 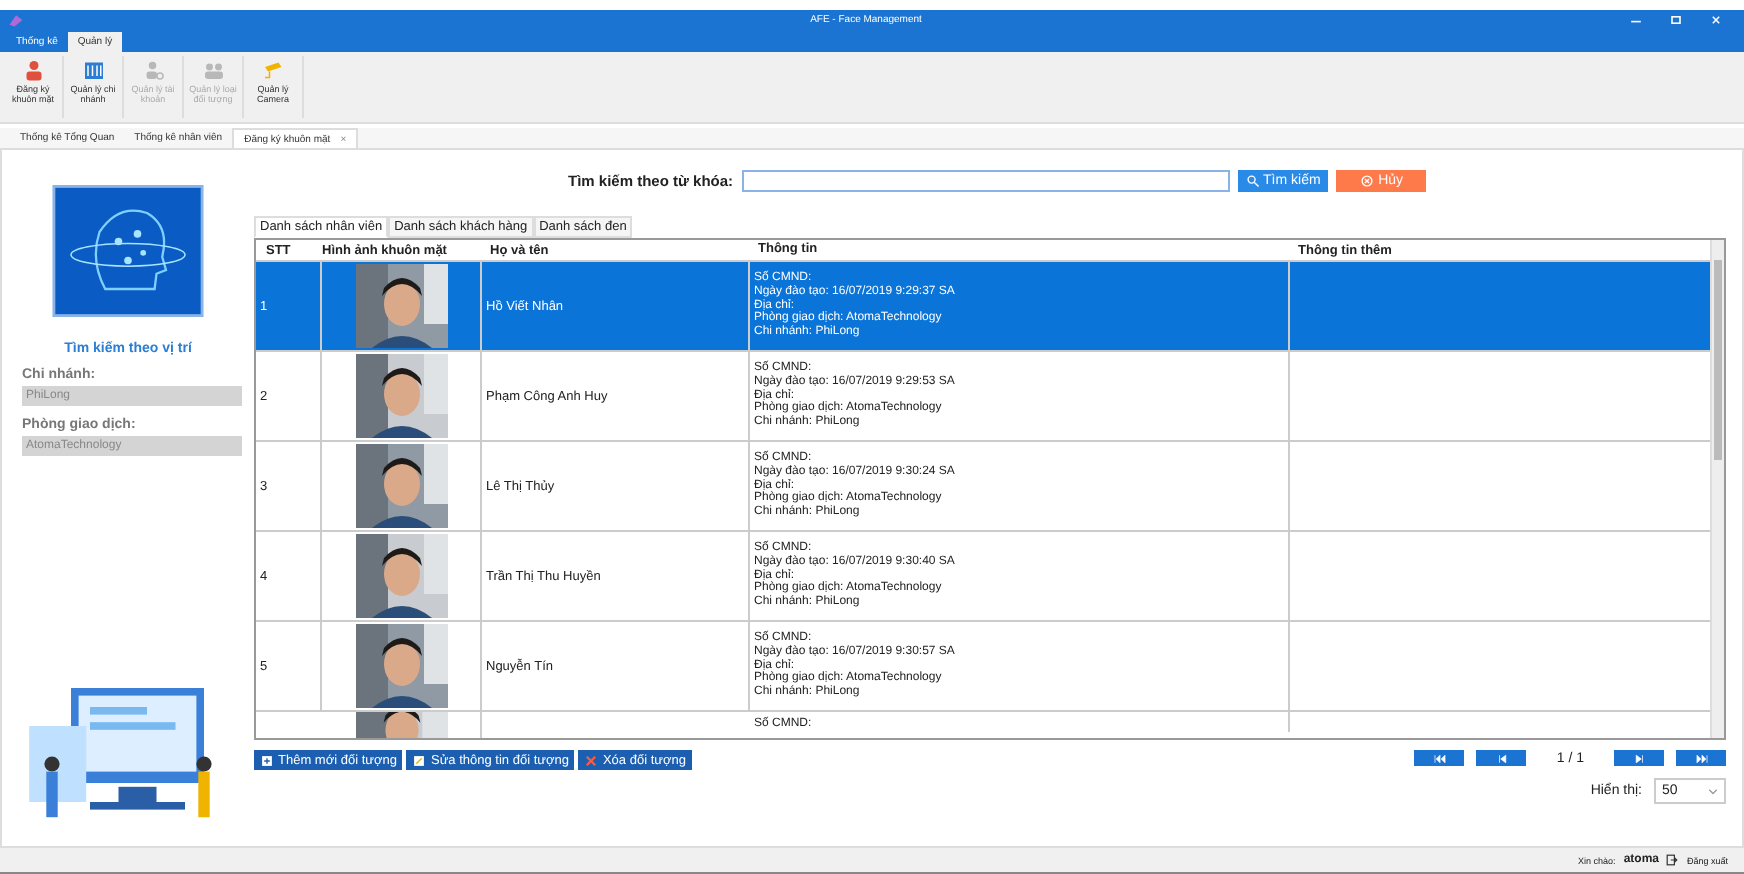 I want to click on delete-icon, so click(x=591, y=760).